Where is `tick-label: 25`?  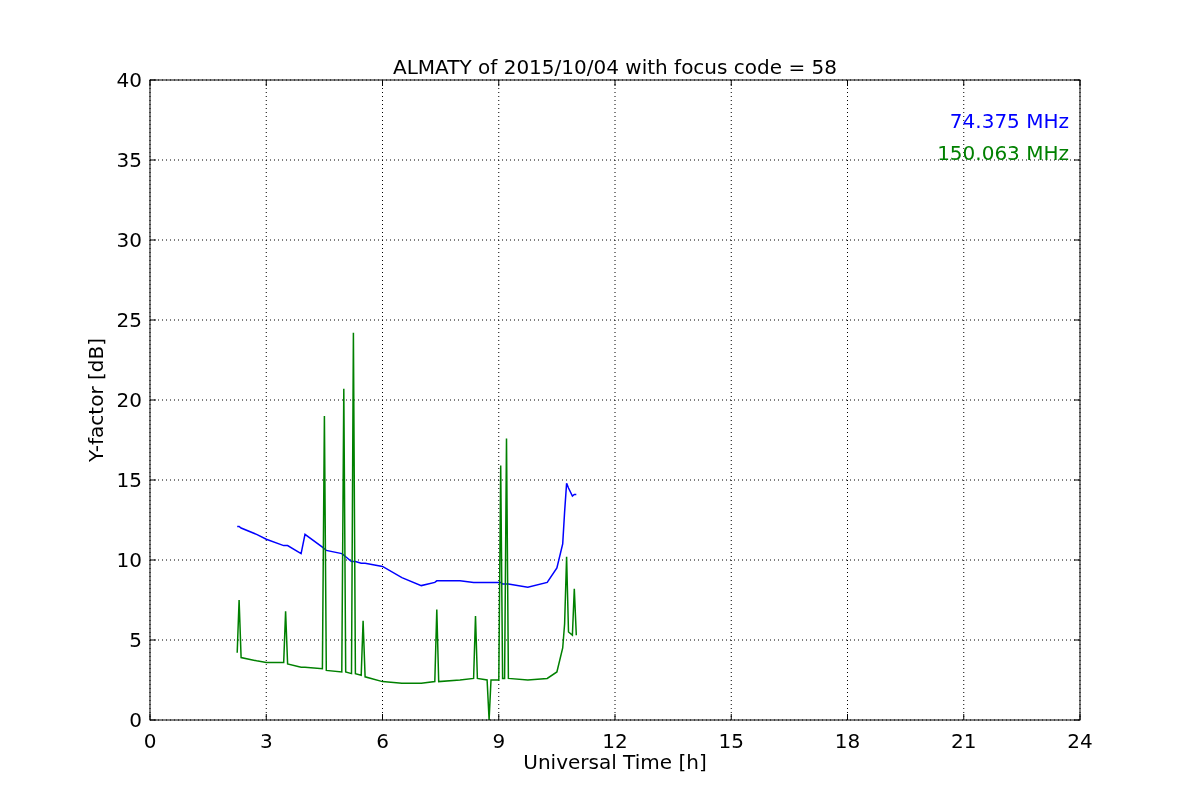
tick-label: 25 is located at coordinates (129, 320).